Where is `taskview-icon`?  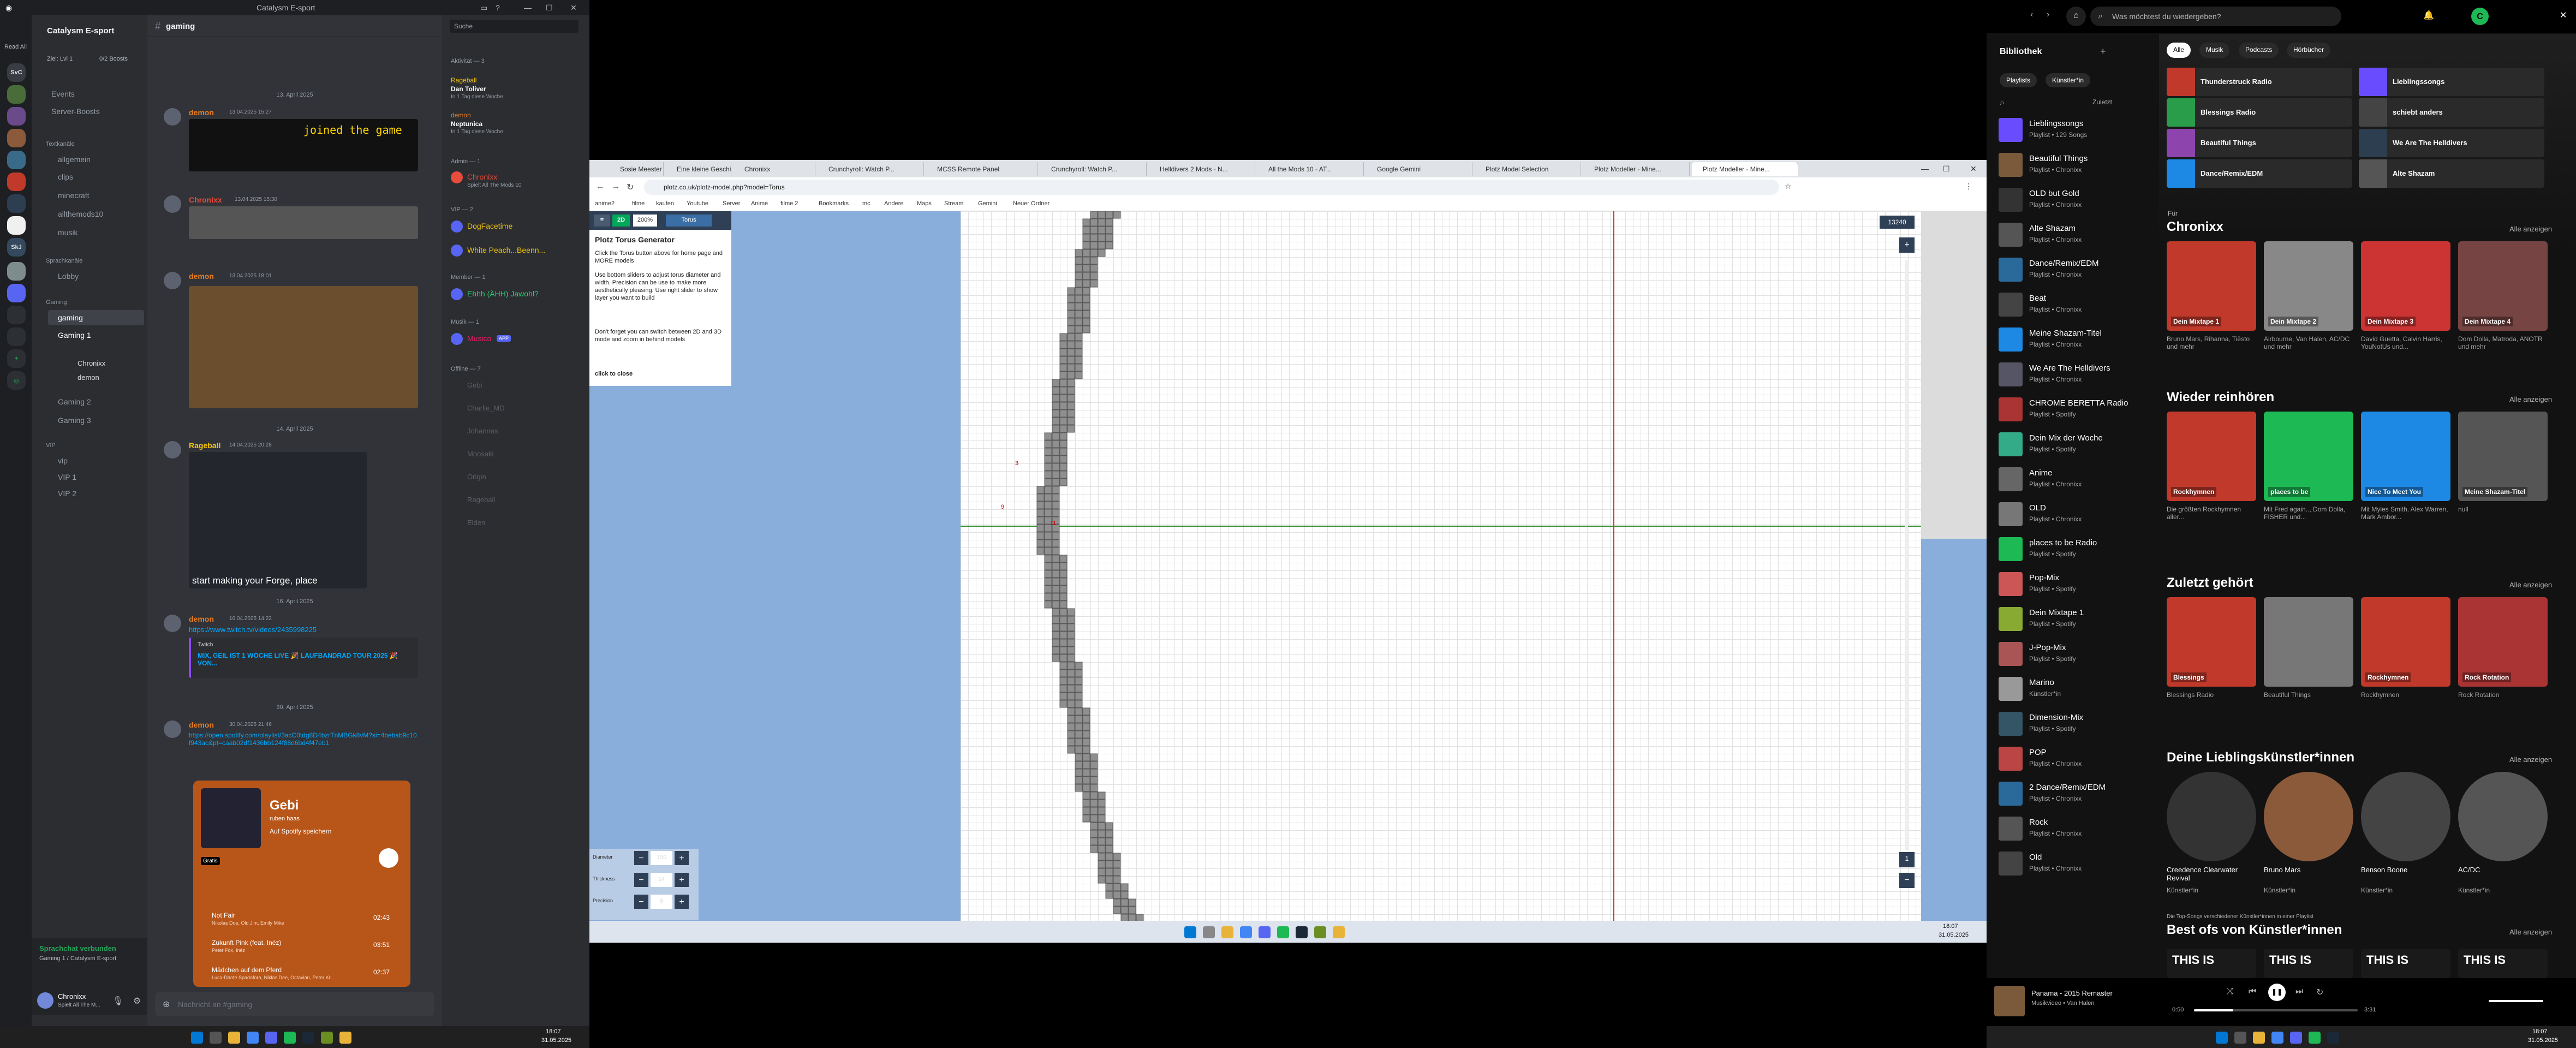 taskview-icon is located at coordinates (1209, 932).